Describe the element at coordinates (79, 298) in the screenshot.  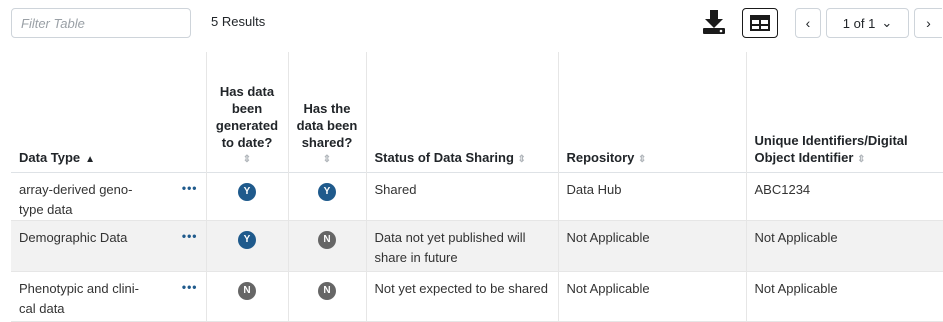
I see `data-type-text: Phenotypic and clini- cal data` at that location.